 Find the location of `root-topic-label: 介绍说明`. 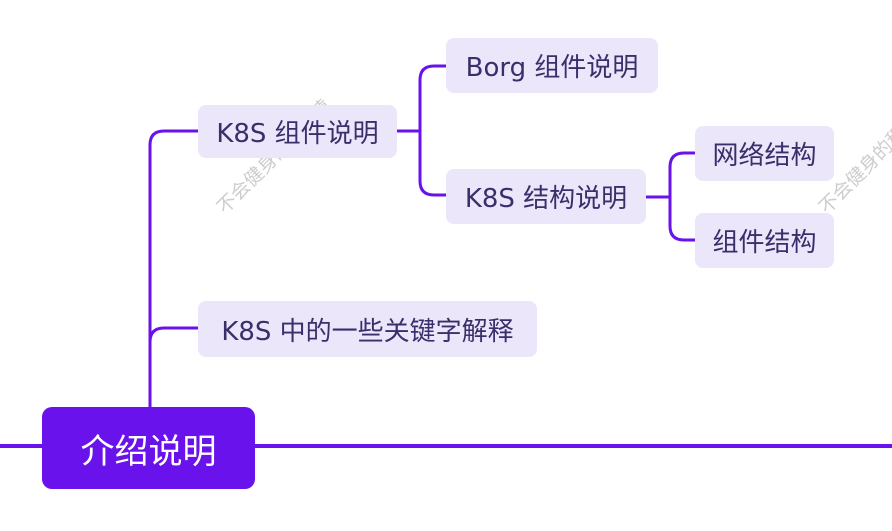

root-topic-label: 介绍说明 is located at coordinates (148, 451).